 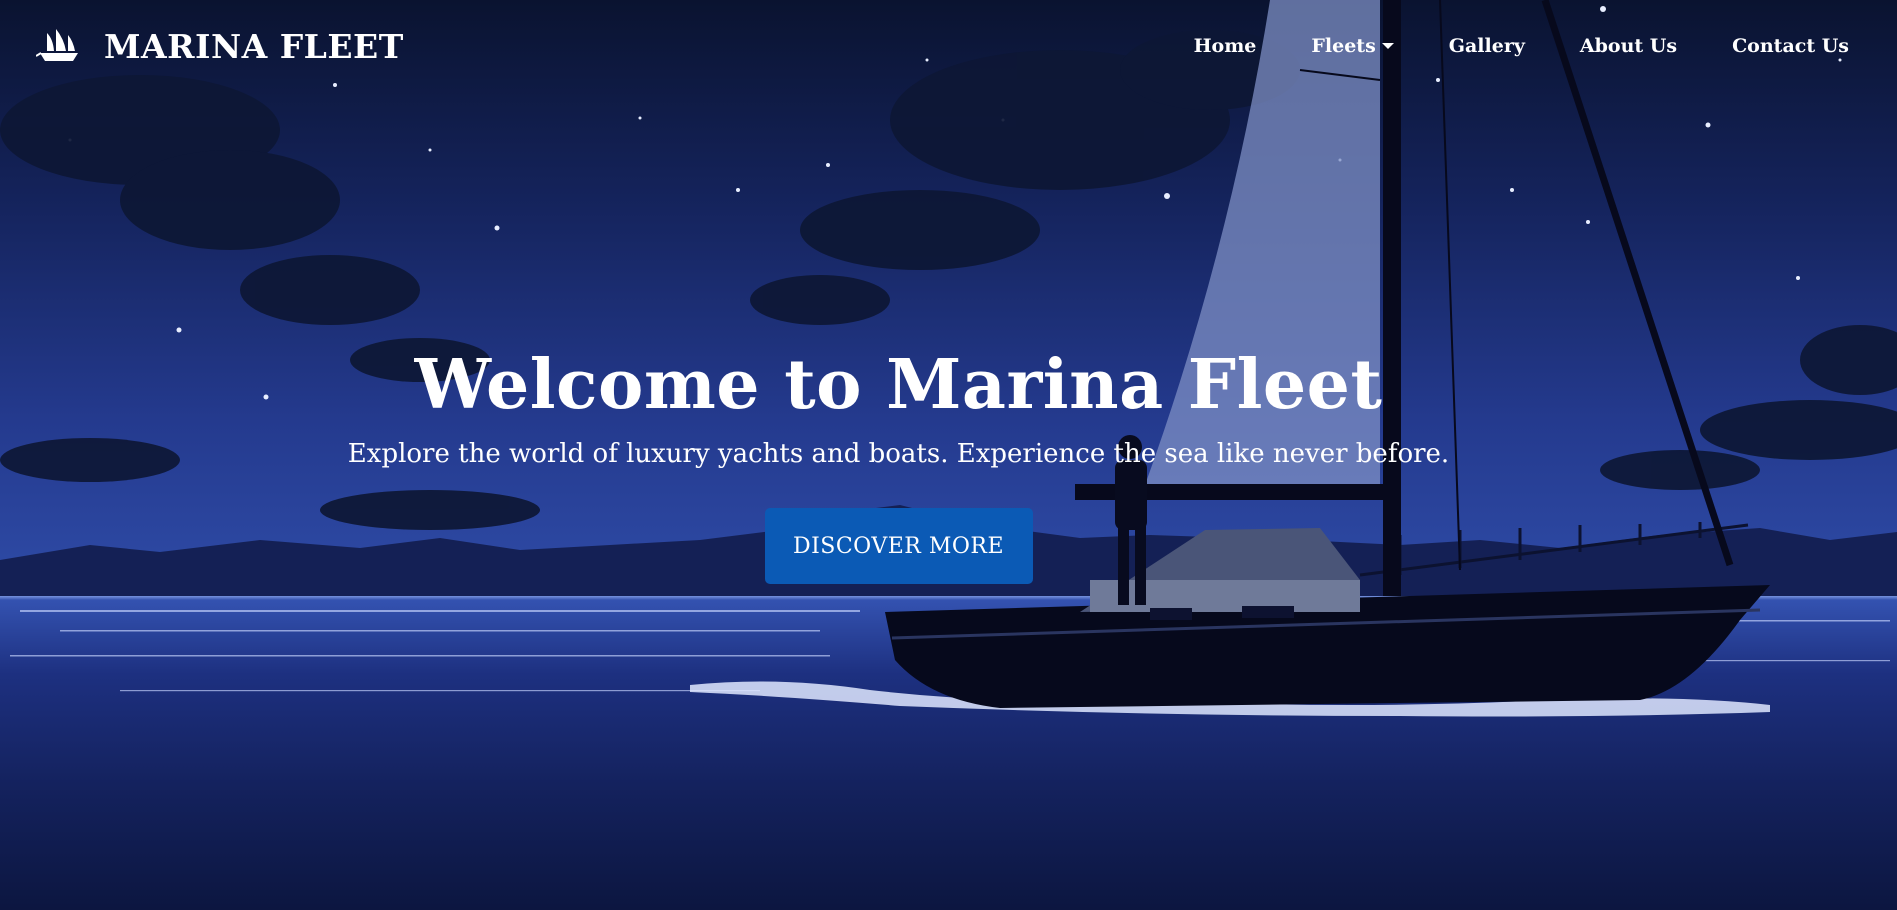 I want to click on nav-item-label: Contact Us, so click(x=1790, y=46).